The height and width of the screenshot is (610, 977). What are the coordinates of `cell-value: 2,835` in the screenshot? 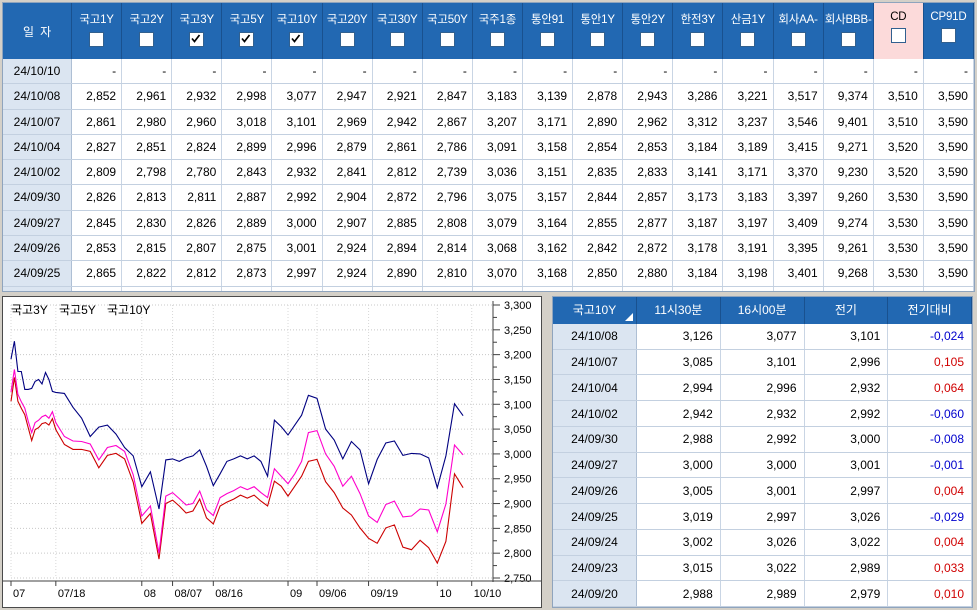 It's located at (598, 172).